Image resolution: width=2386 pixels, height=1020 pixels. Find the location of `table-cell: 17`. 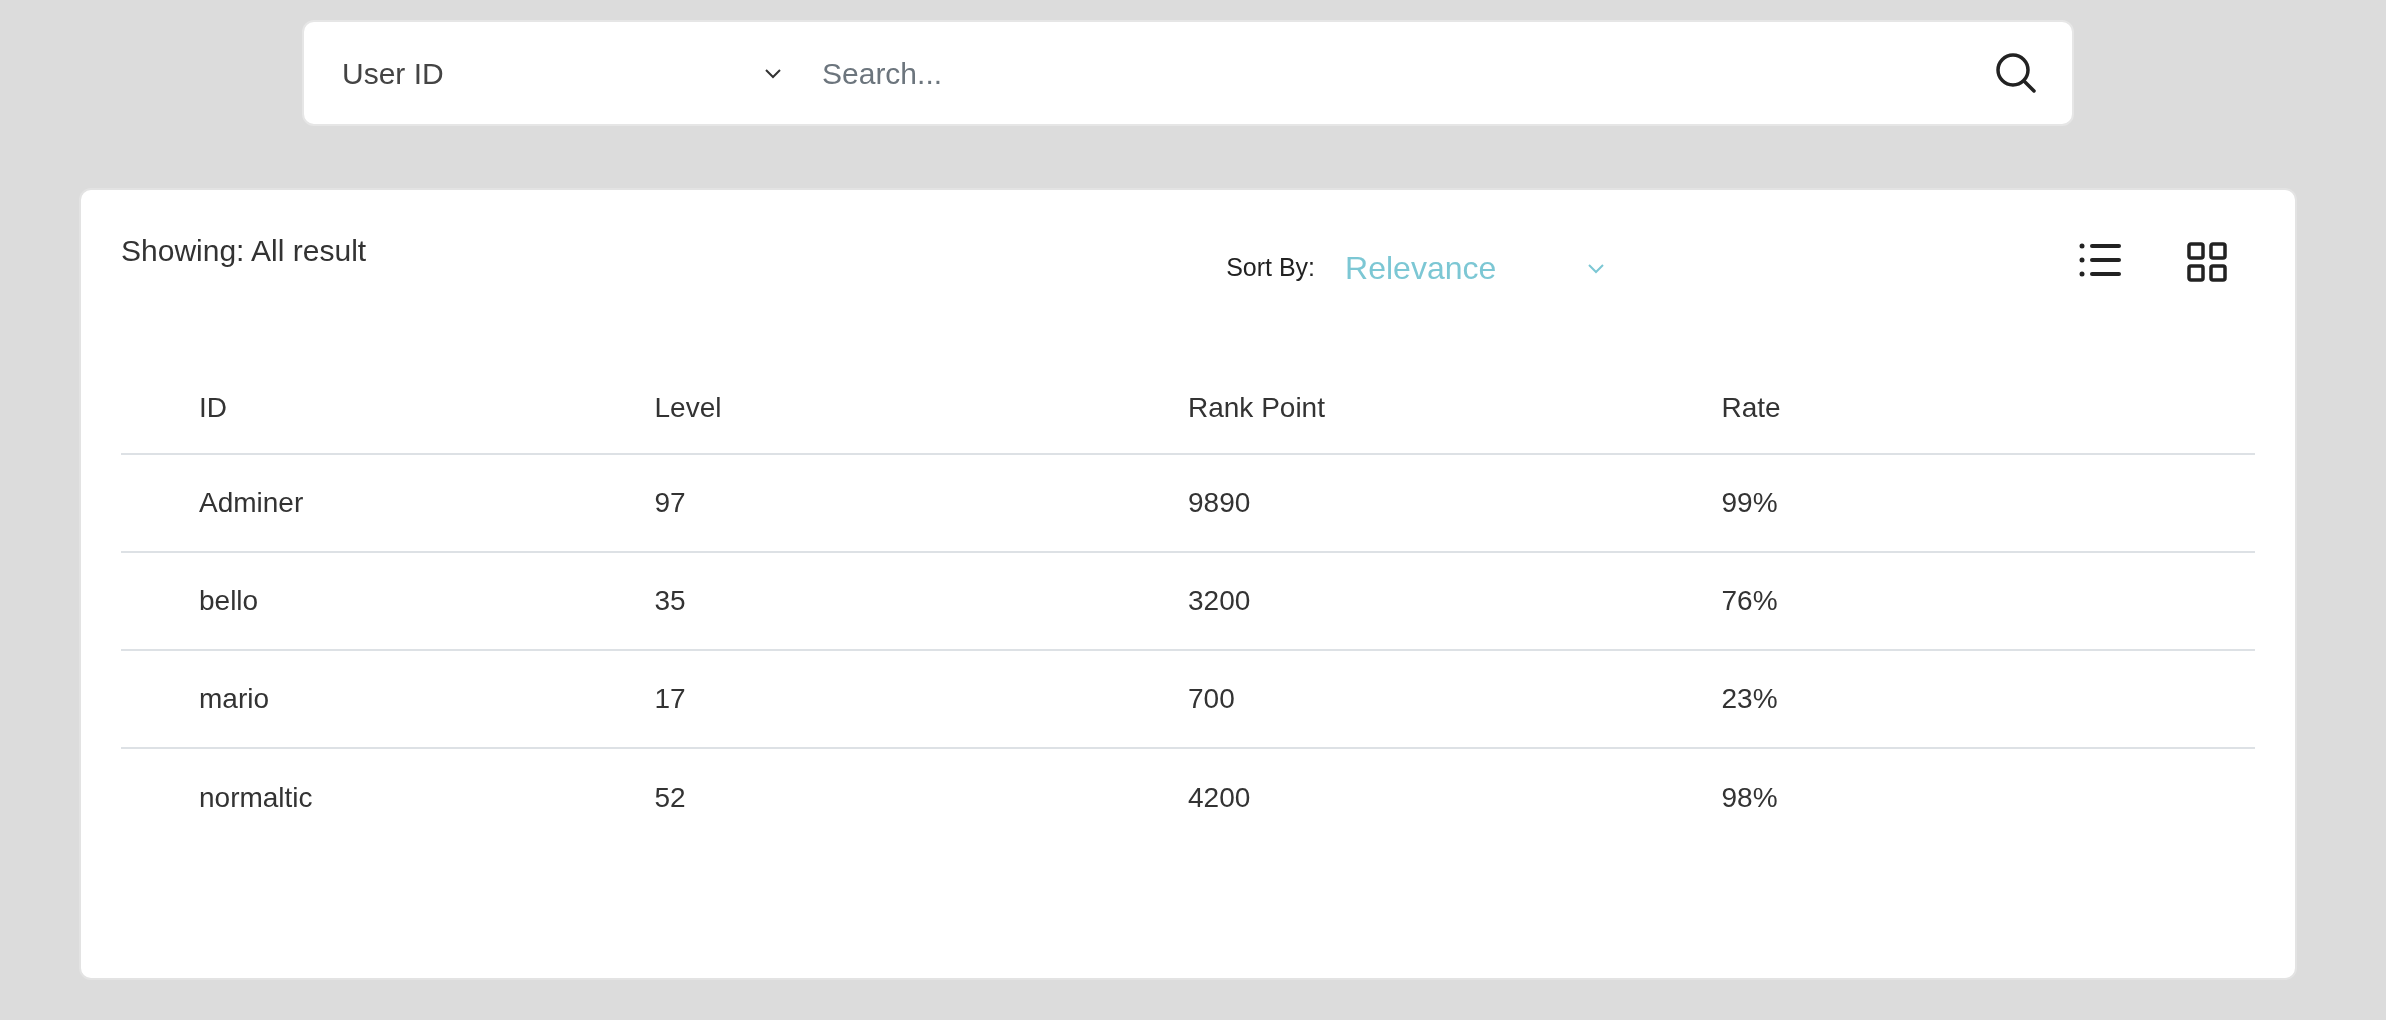

table-cell: 17 is located at coordinates (921, 699).